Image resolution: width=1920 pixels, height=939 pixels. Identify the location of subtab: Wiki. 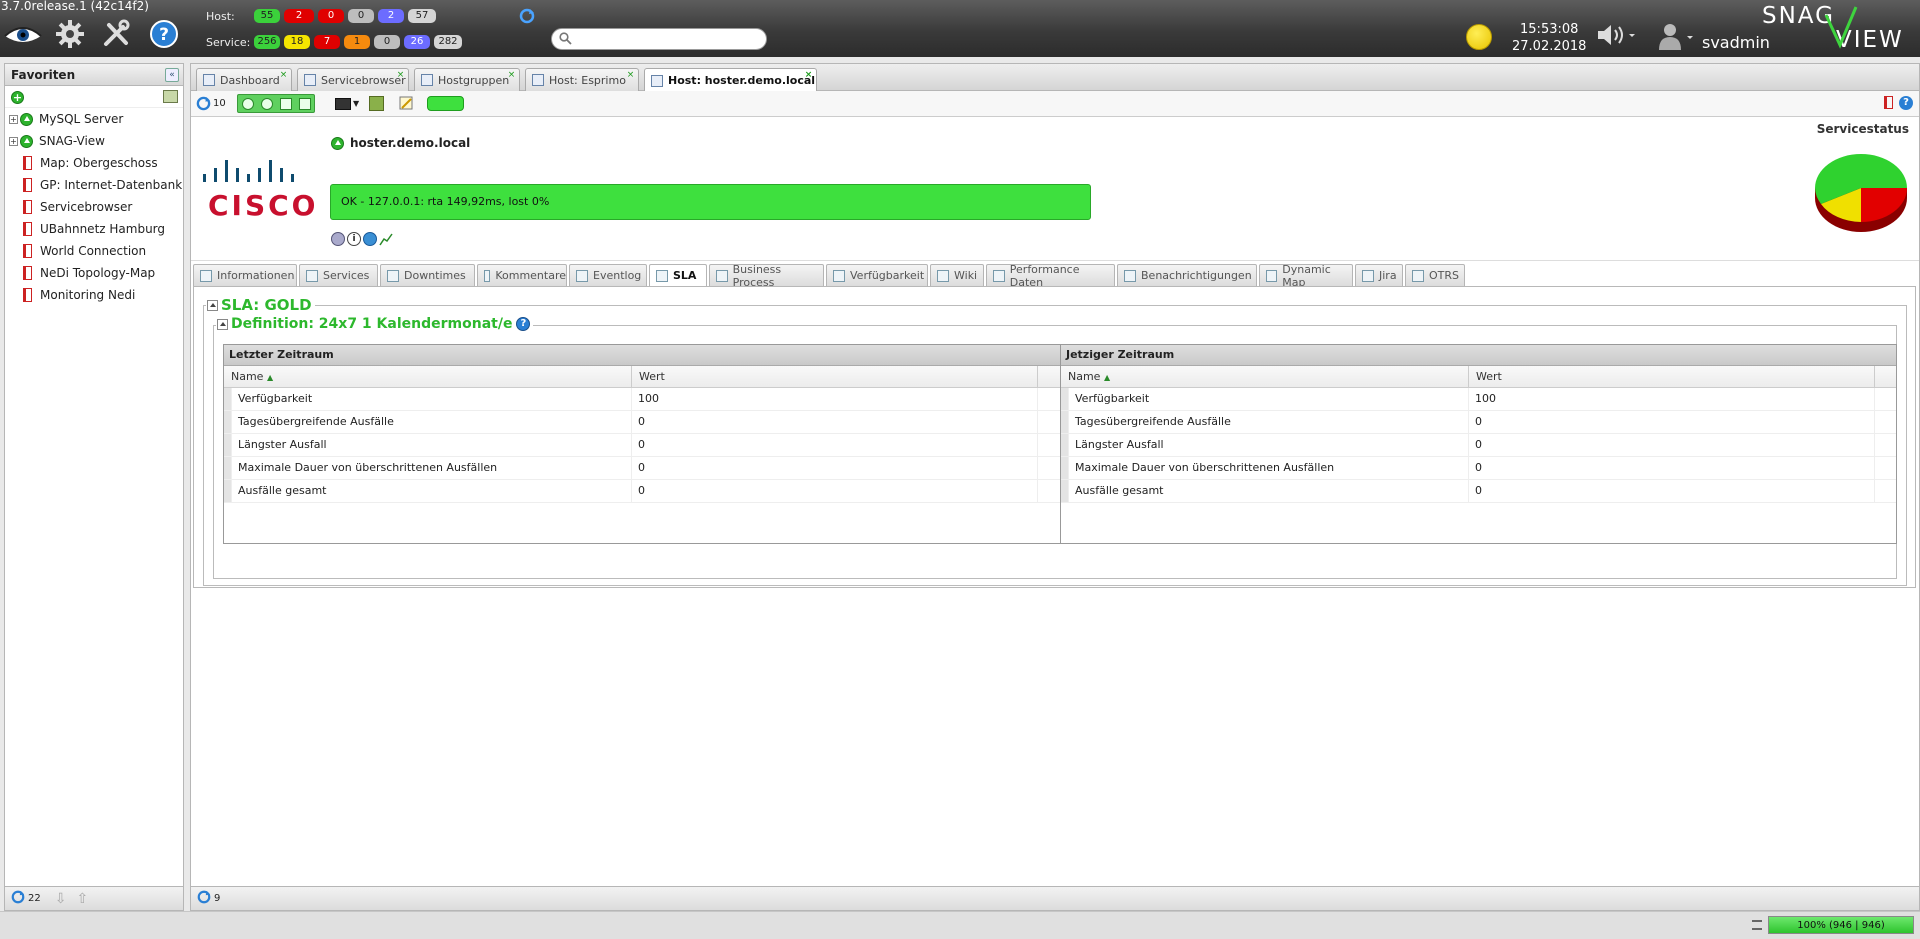
(957, 275).